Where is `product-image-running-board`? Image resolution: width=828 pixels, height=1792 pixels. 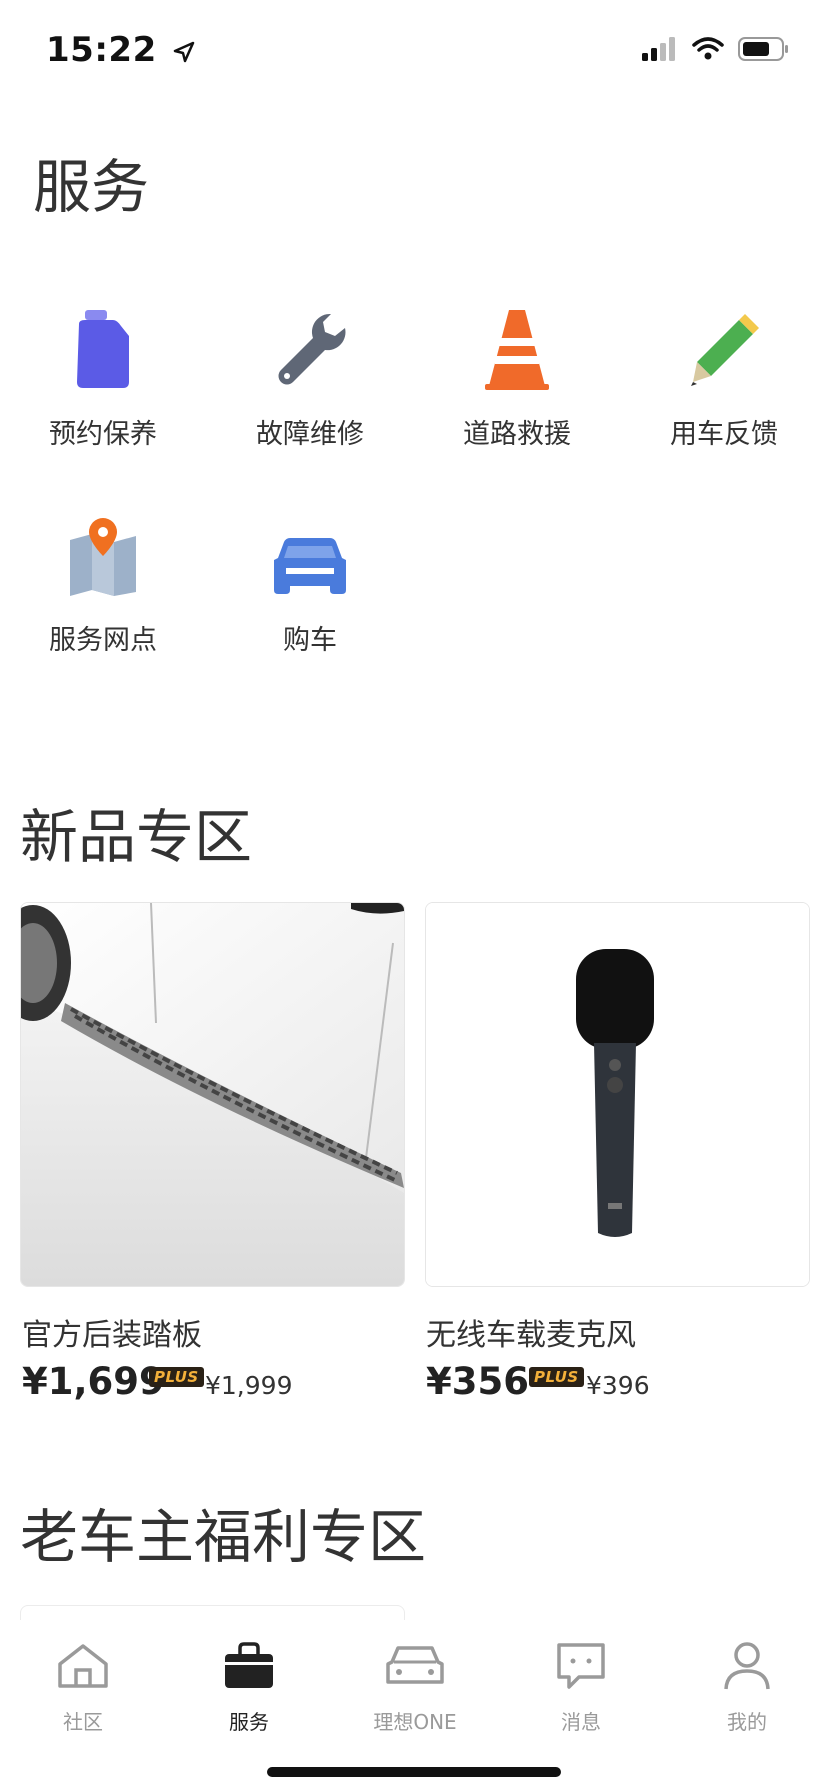 product-image-running-board is located at coordinates (212, 1094).